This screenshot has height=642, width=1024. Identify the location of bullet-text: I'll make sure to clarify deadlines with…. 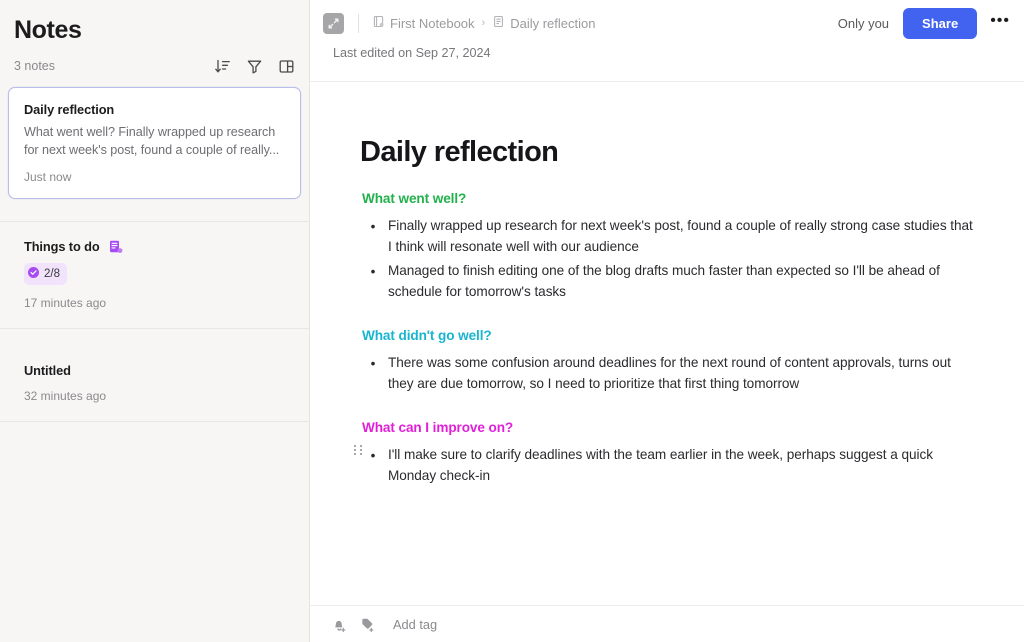
(660, 465).